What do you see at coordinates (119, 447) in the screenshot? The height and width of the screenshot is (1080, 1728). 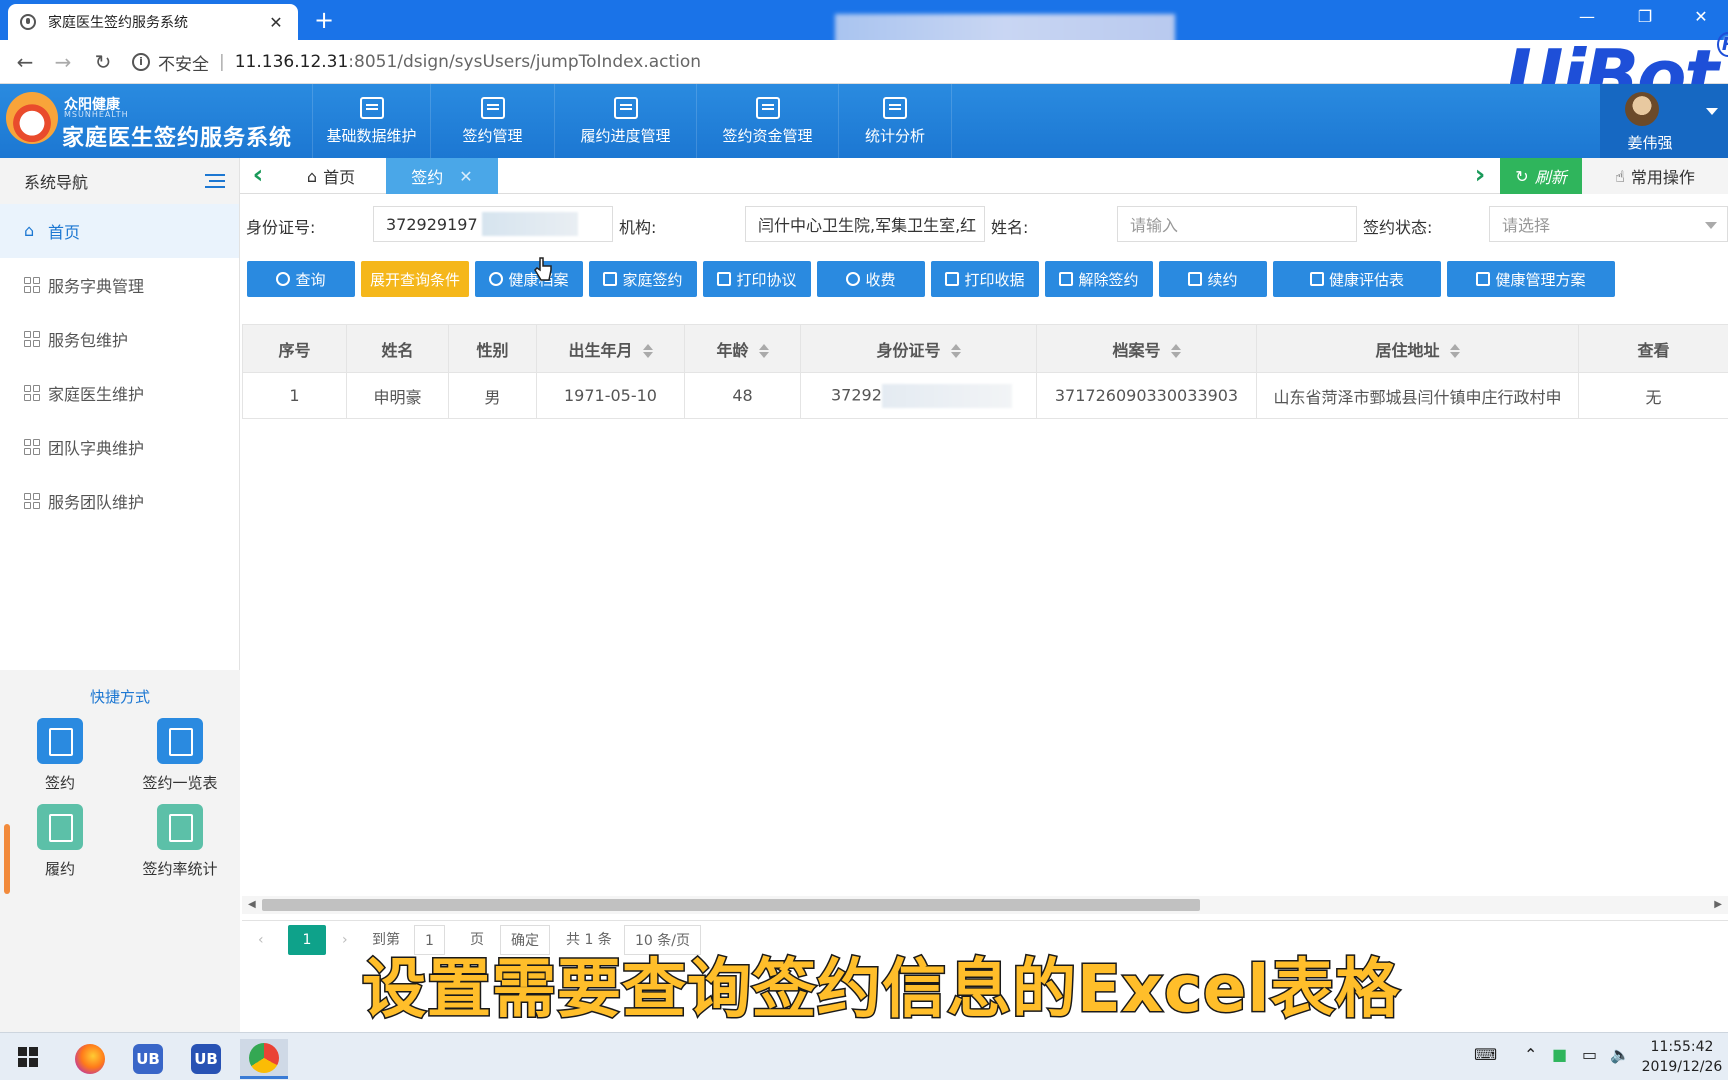 I see `sidebar-item-team-dict: 团队字典维护` at bounding box center [119, 447].